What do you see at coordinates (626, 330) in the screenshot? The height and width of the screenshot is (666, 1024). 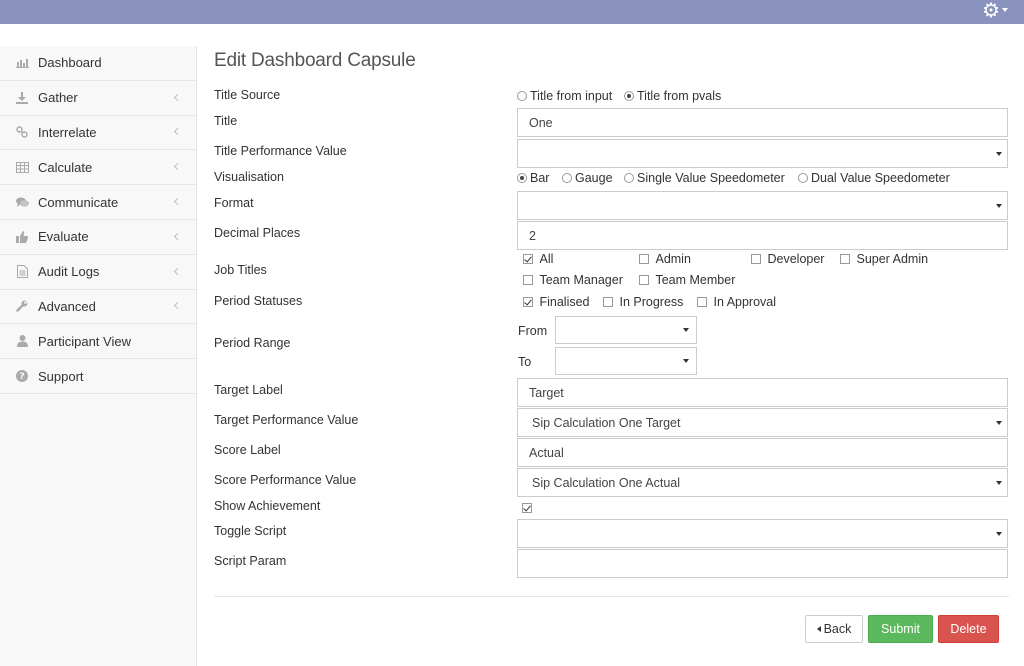 I see `period-from-select` at bounding box center [626, 330].